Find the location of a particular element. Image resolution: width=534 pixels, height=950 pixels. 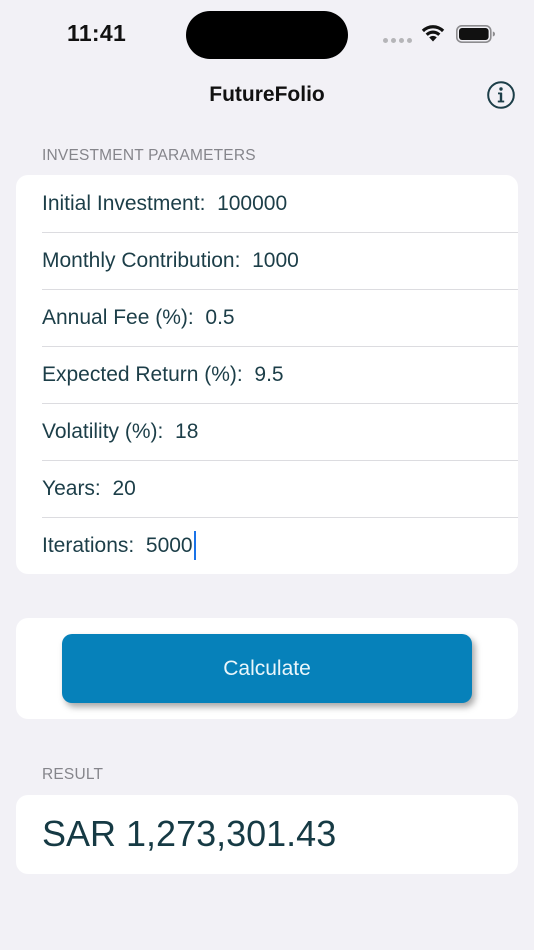

field-label: Years: is located at coordinates (77, 488).